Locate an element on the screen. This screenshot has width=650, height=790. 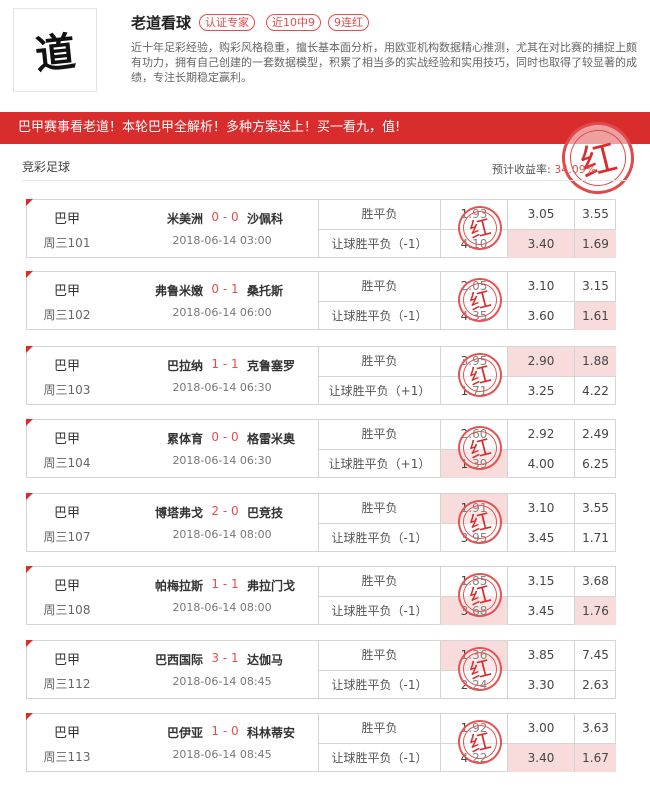
match-time: 2018-06-14 06:30 is located at coordinates (222, 387).